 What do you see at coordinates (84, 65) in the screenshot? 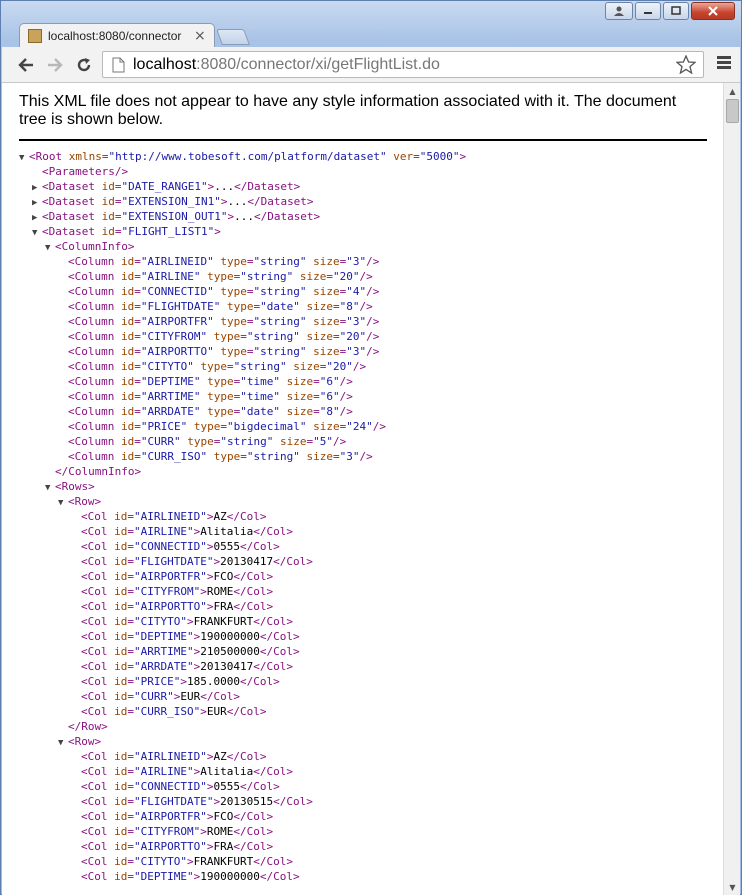
I see `reload-button` at bounding box center [84, 65].